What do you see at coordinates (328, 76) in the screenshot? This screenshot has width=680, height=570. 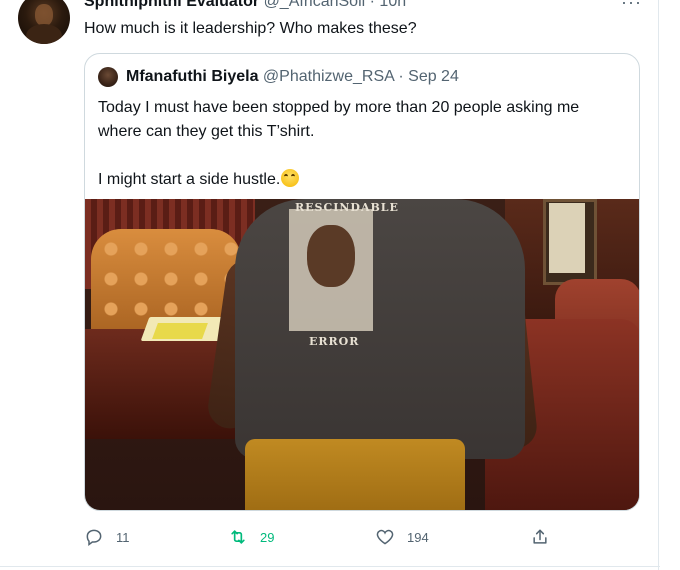 I see `quoted-author-handle: @Phathizwe_RSA` at bounding box center [328, 76].